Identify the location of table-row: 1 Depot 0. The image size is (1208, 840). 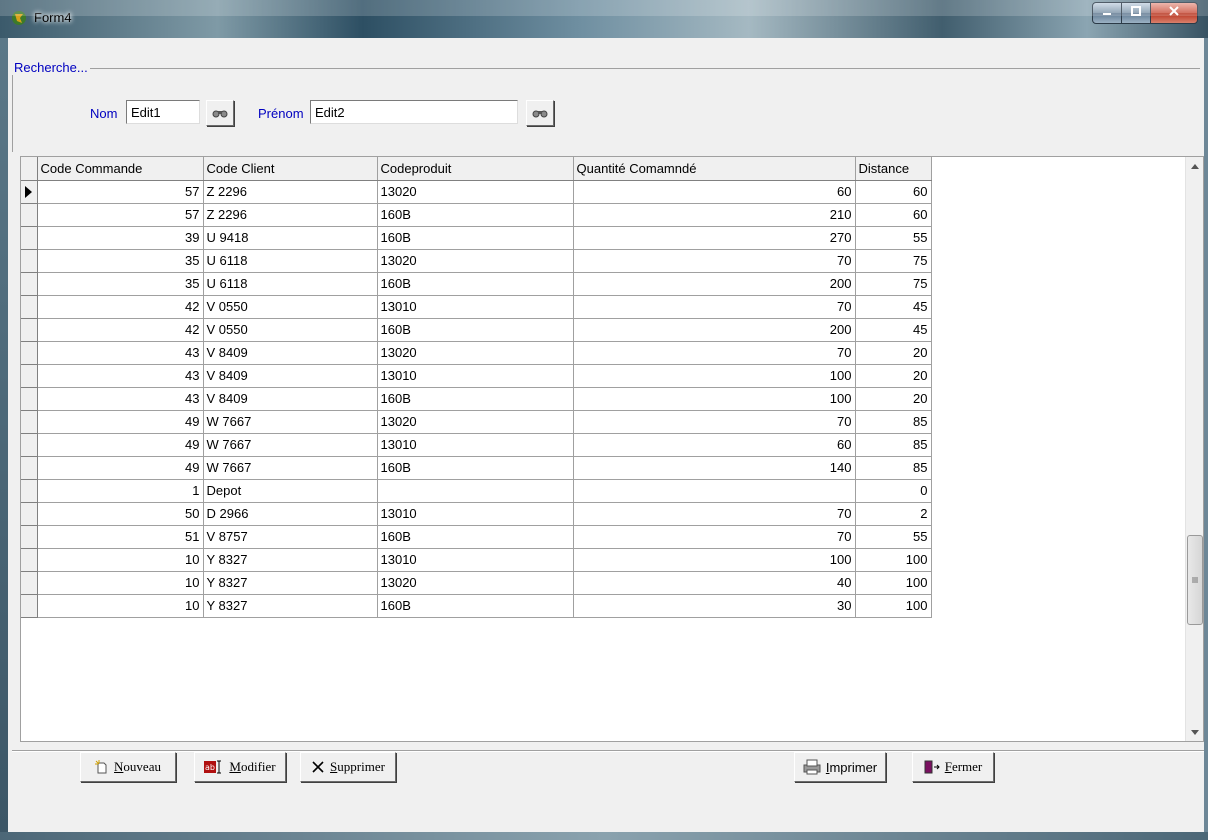
(476, 491).